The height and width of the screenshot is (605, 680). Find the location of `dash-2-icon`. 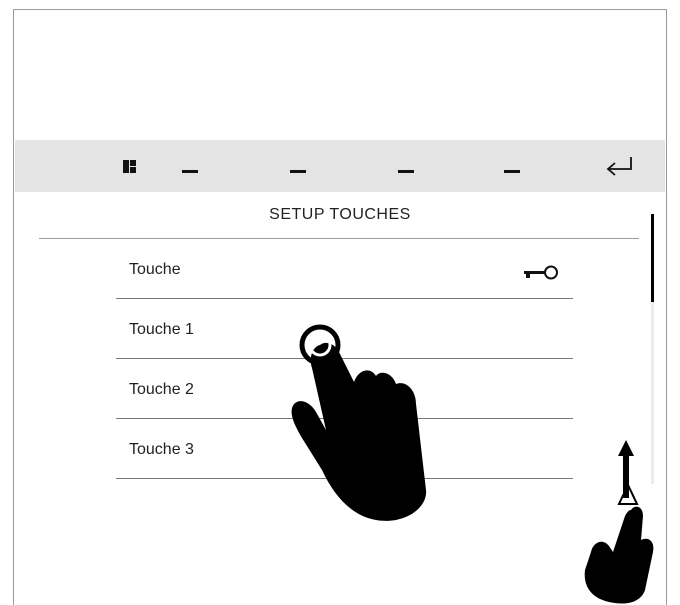

dash-2-icon is located at coordinates (298, 171).